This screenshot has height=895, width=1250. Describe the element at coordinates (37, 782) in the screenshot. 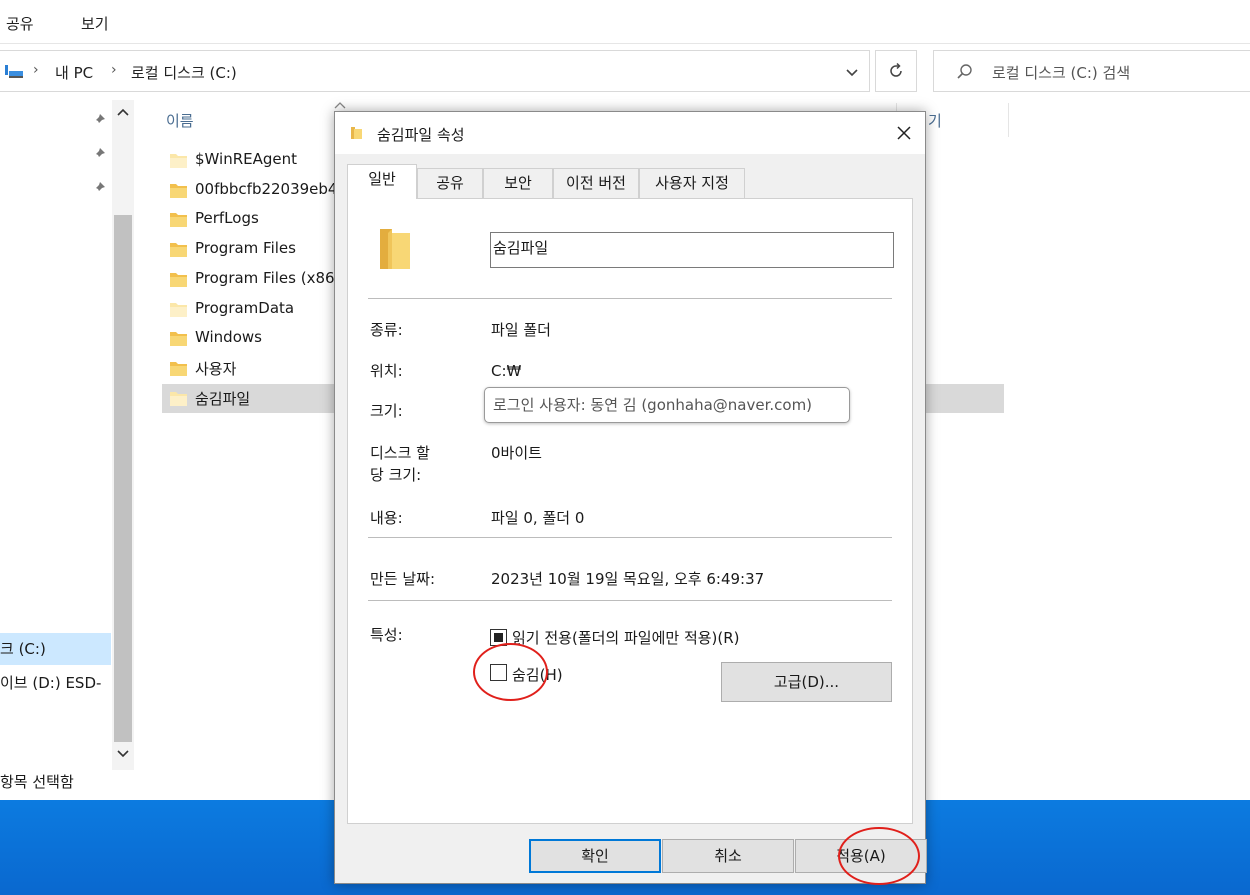

I see `status-bar-text: 항목 선택함` at that location.